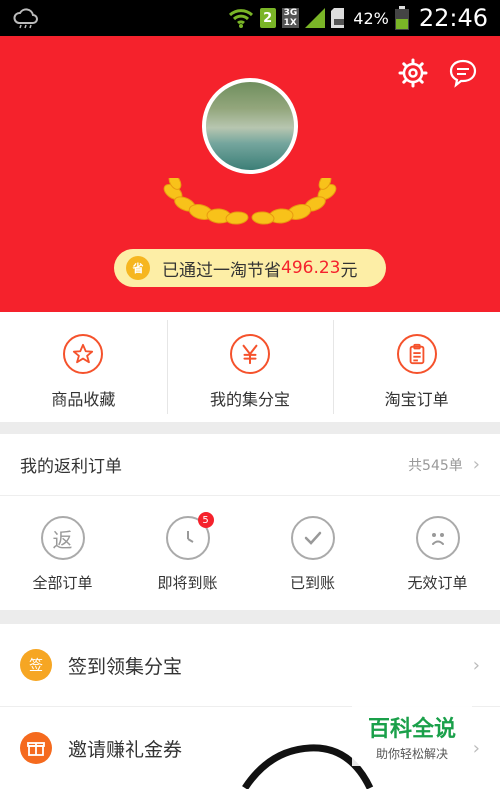  I want to click on avatar, so click(250, 126).